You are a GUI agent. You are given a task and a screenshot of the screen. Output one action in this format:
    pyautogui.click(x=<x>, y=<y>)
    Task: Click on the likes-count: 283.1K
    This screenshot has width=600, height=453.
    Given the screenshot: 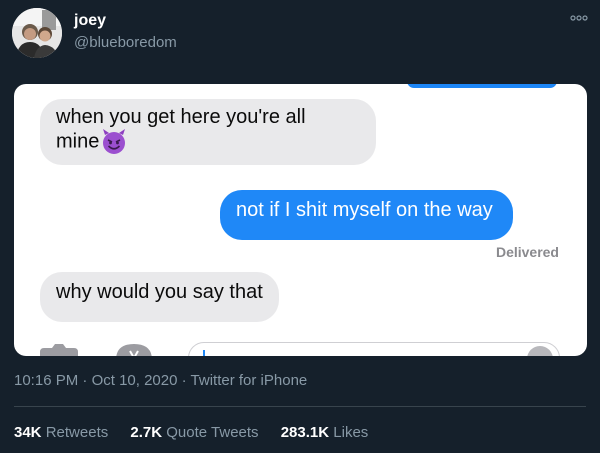 What is the action you would take?
    pyautogui.click(x=305, y=432)
    